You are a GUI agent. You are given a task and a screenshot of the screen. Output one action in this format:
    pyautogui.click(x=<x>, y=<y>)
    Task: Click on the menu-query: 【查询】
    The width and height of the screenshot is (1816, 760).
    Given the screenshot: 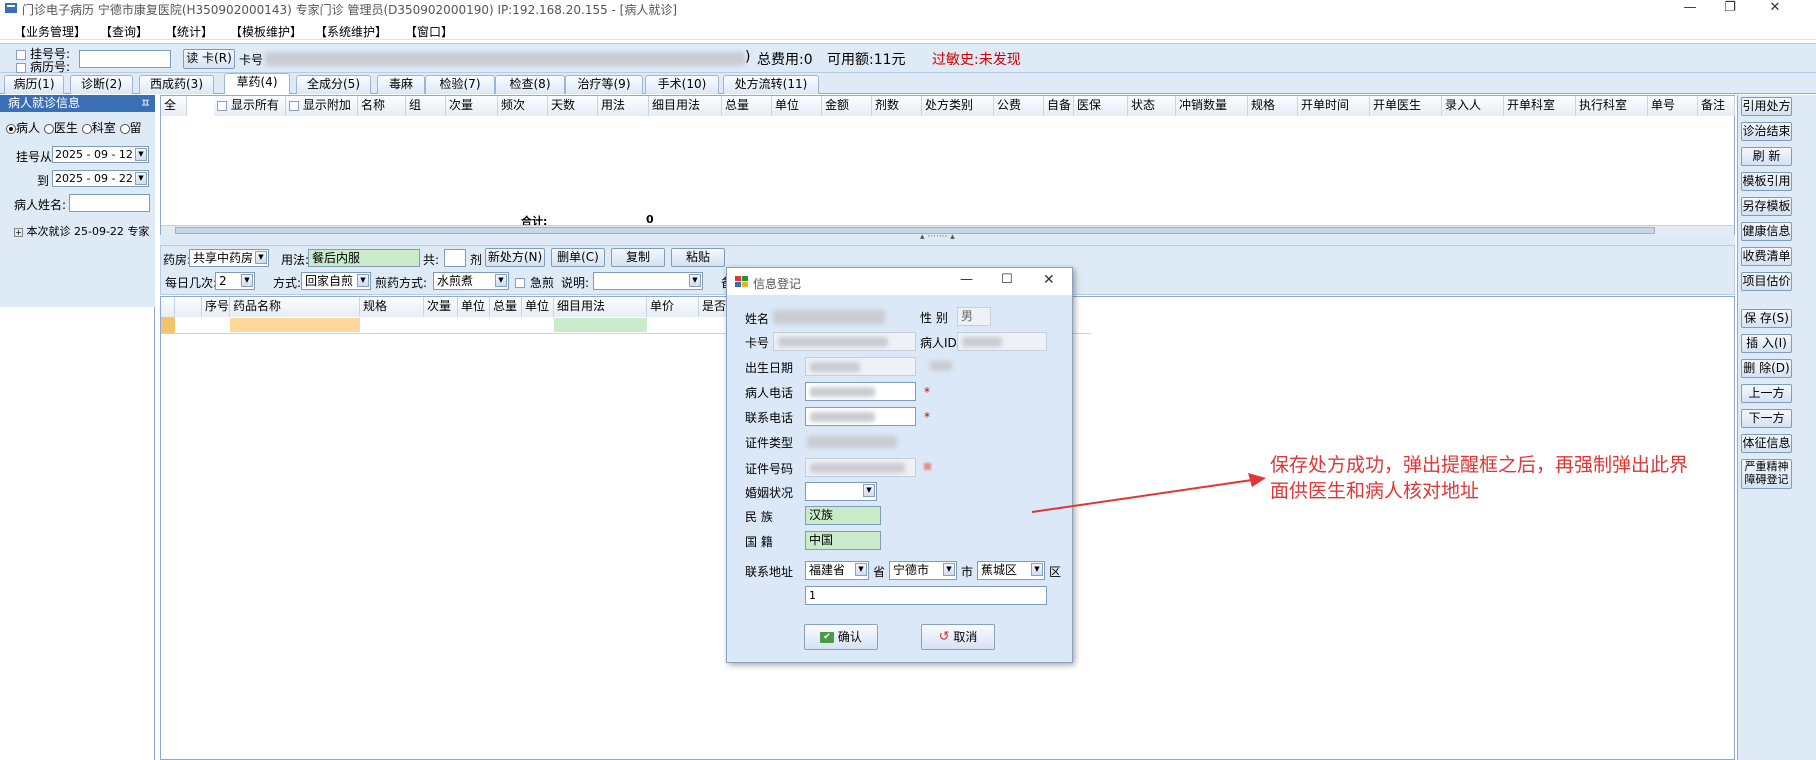 What is the action you would take?
    pyautogui.click(x=124, y=31)
    